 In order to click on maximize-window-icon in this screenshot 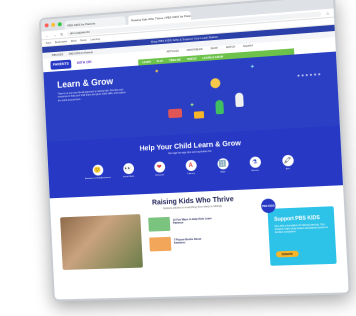, I will do `click(60, 24)`.